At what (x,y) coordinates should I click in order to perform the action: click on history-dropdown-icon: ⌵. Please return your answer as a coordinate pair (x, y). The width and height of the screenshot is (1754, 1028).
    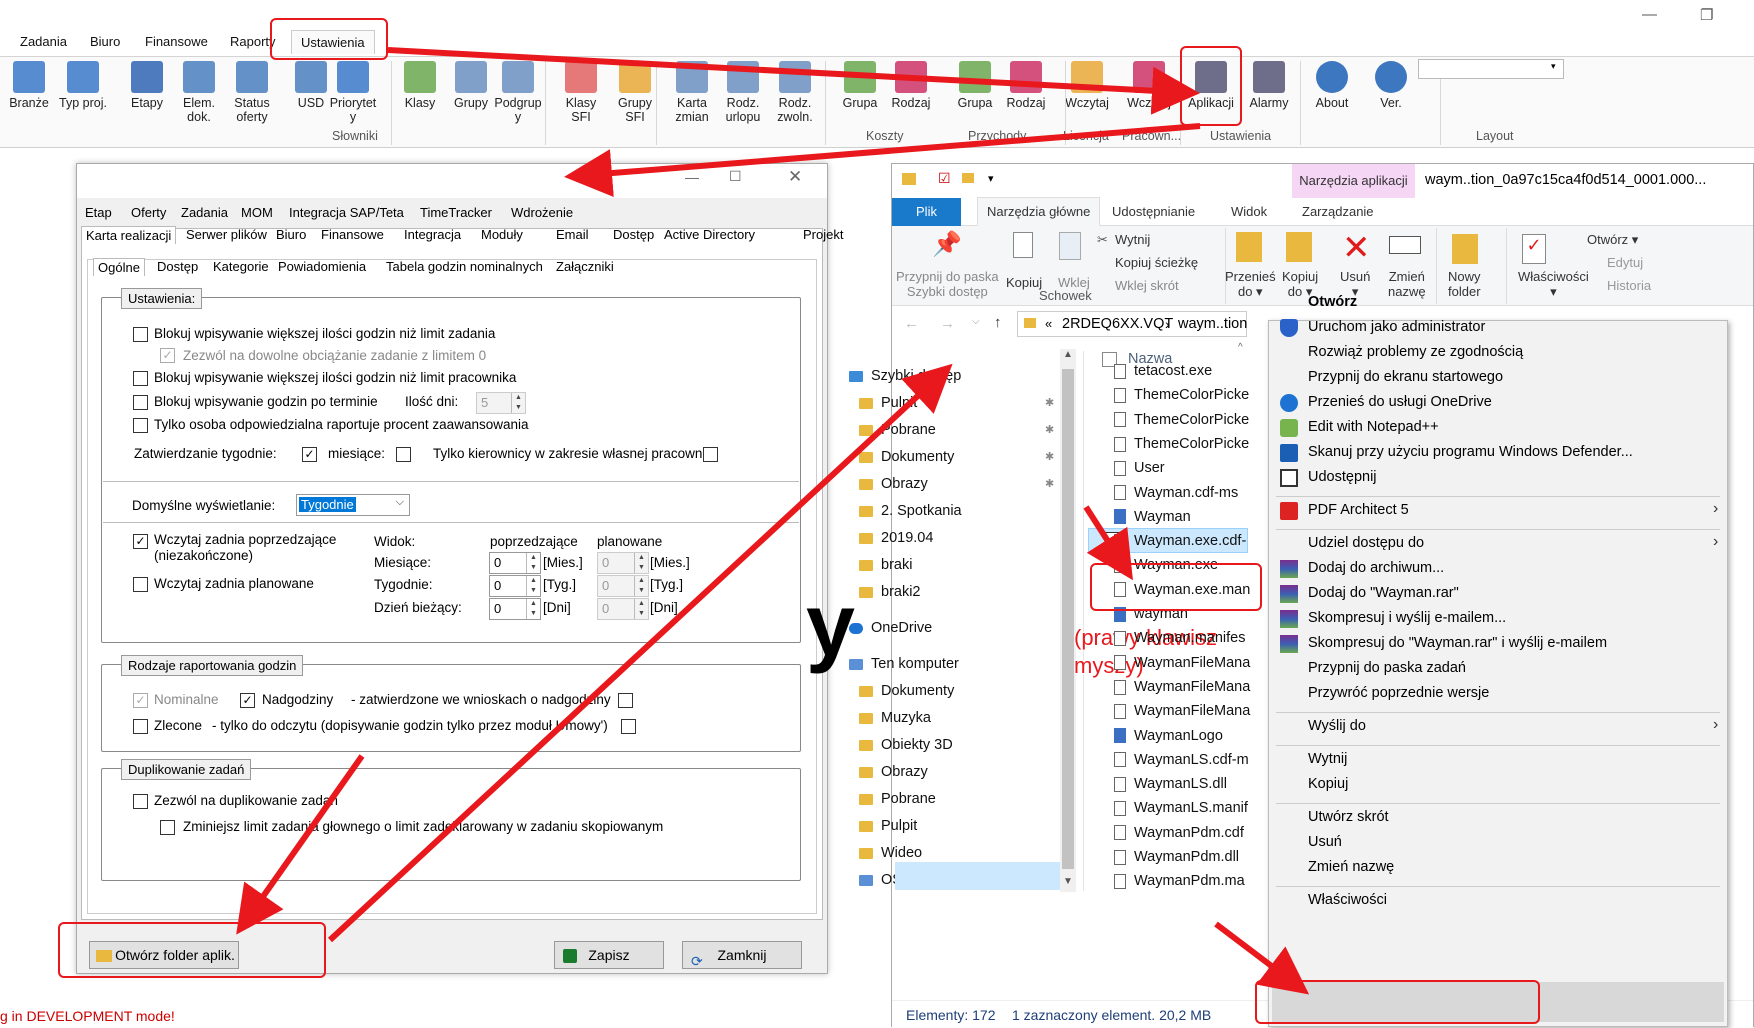
    Looking at the image, I should click on (976, 321).